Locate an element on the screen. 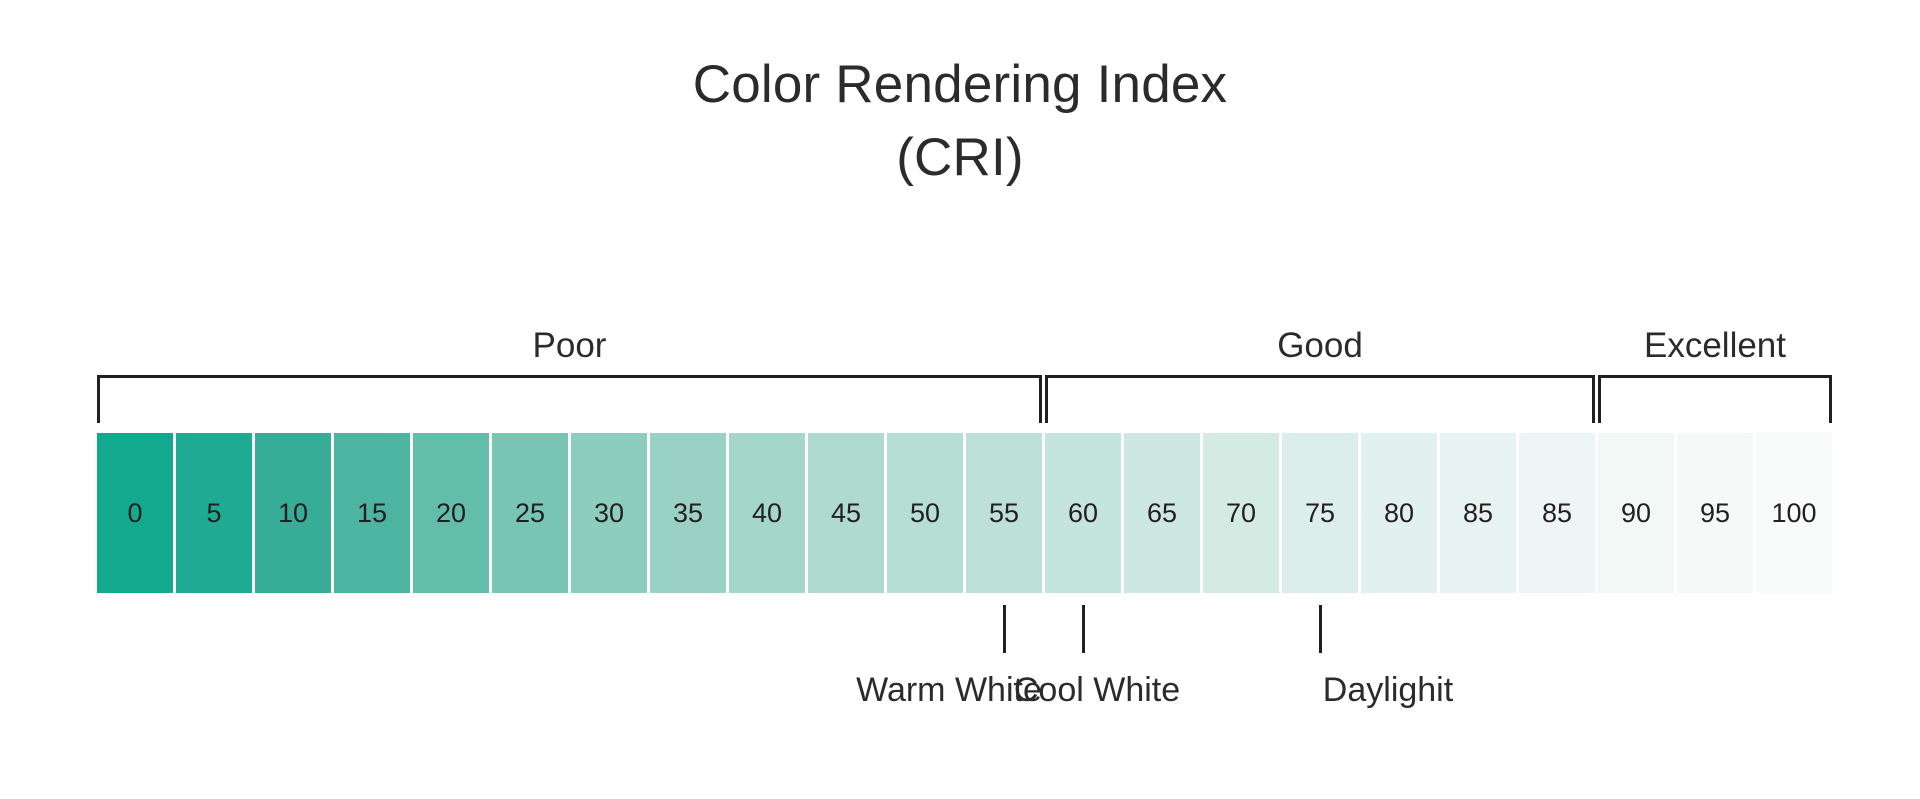  cri-swatch: 50 is located at coordinates (925, 513).